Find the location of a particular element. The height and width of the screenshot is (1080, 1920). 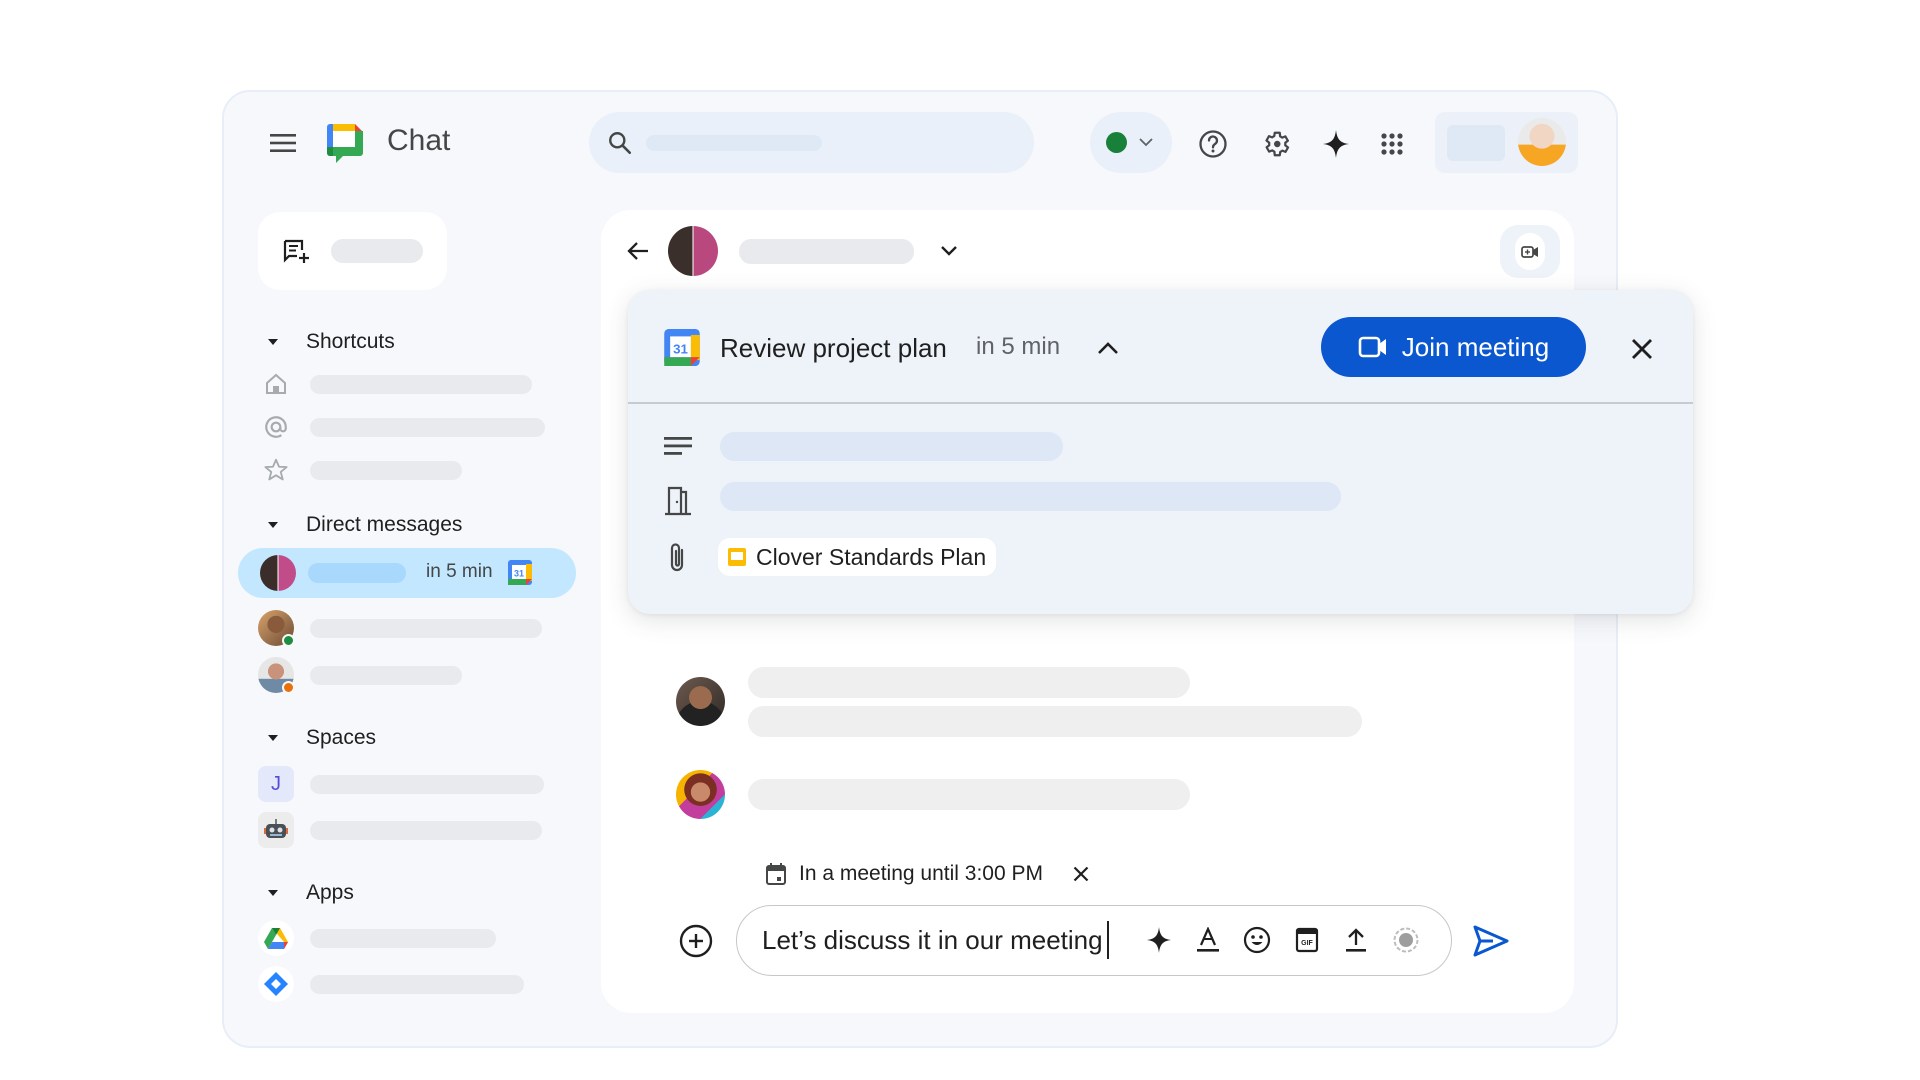

back-button is located at coordinates (638, 251).